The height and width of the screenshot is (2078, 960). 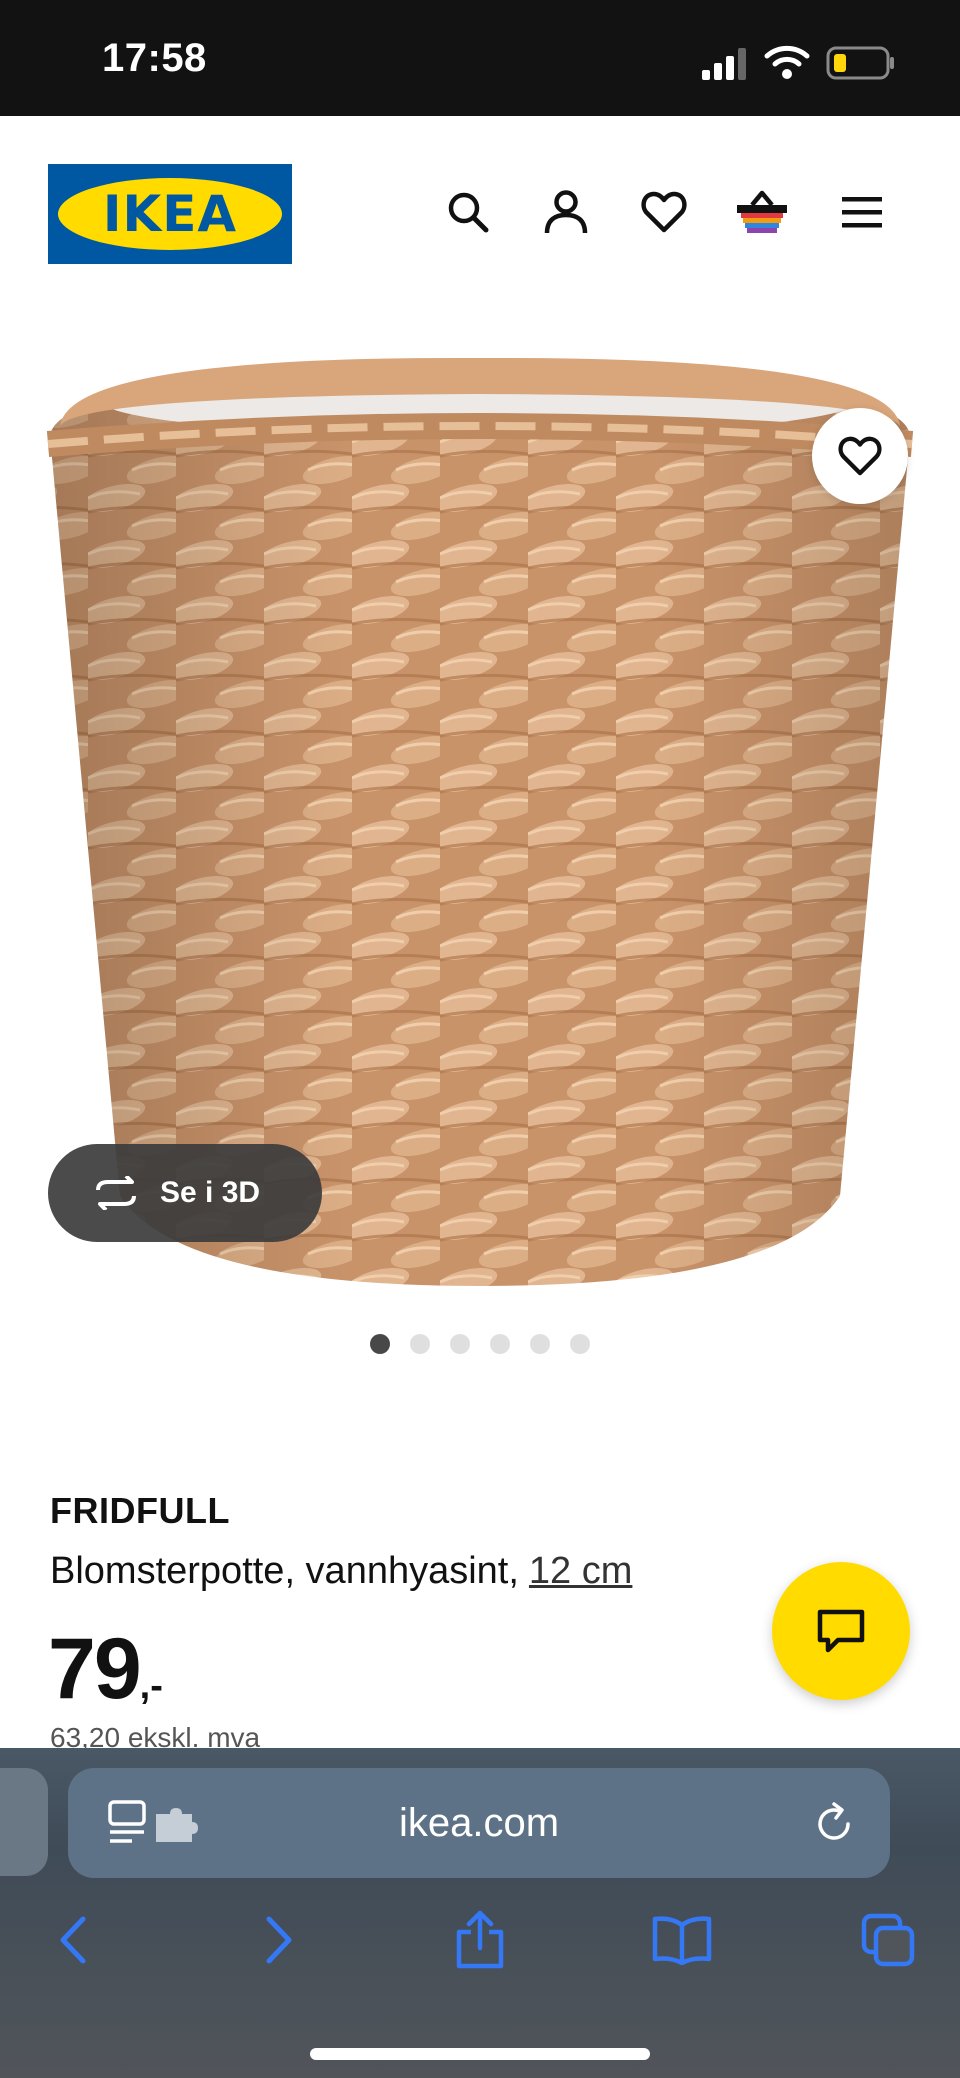 I want to click on previous-tab-preview, so click(x=24, y=1822).